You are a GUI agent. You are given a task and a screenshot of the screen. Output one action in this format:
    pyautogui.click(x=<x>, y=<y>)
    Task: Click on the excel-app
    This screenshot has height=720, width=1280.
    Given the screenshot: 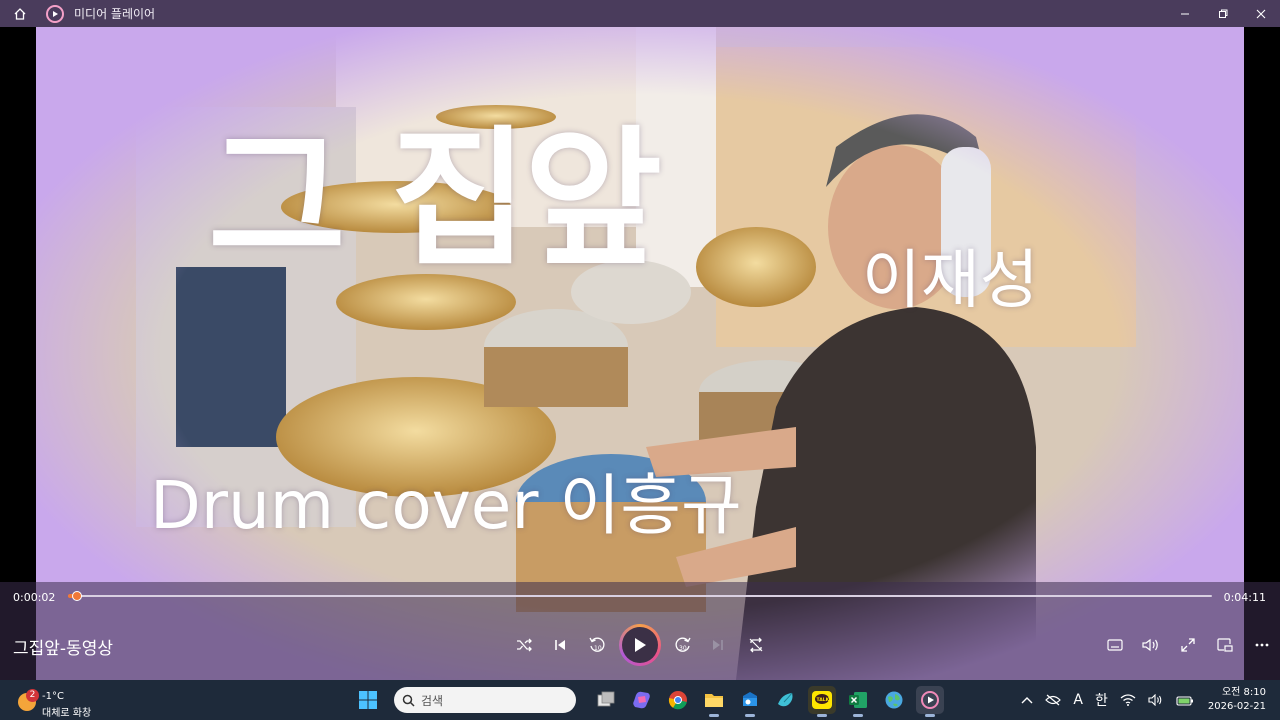 What is the action you would take?
    pyautogui.click(x=858, y=701)
    